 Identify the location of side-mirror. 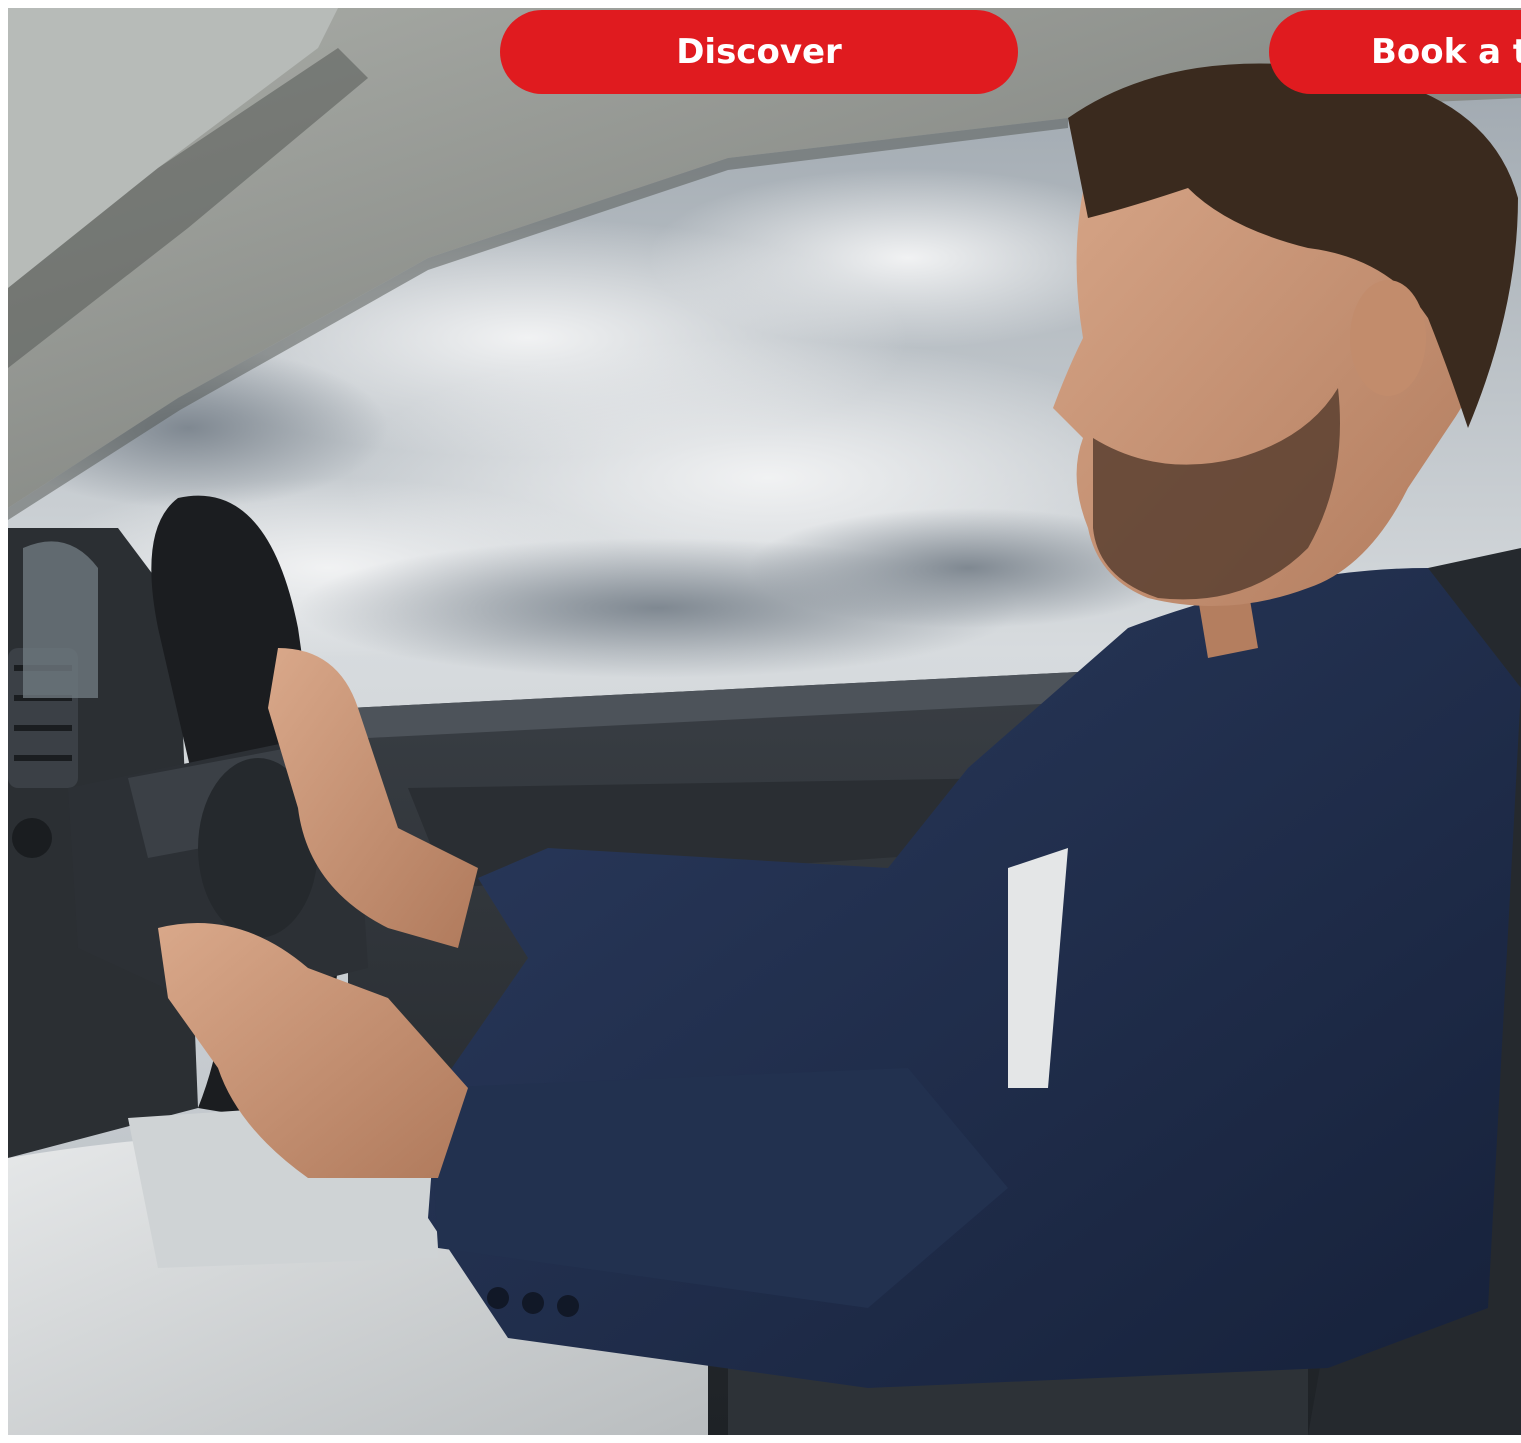
(60, 619).